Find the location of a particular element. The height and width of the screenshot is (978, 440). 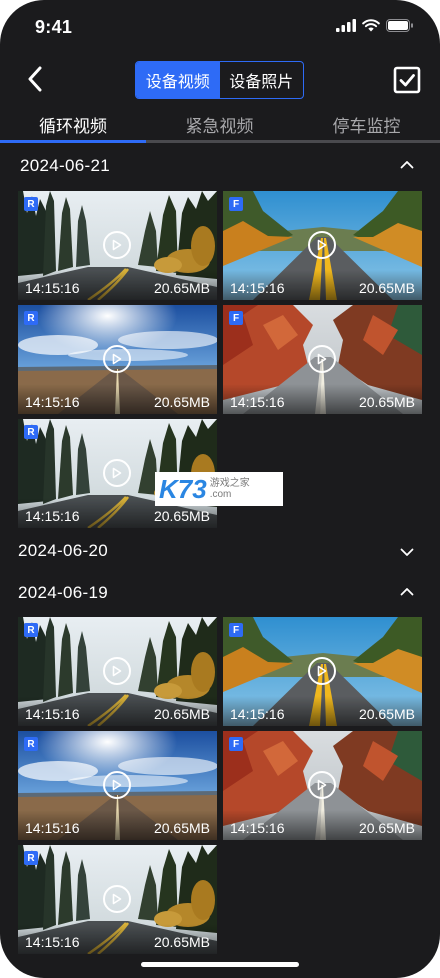

wifi-icon is located at coordinates (371, 25).